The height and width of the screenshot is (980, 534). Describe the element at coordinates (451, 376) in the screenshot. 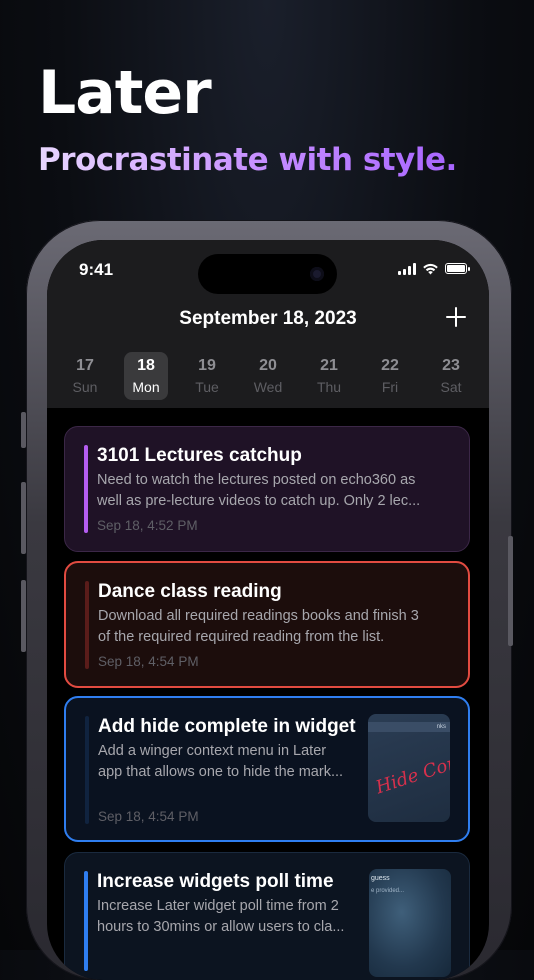

I see `day-sat: 23 Sat` at that location.